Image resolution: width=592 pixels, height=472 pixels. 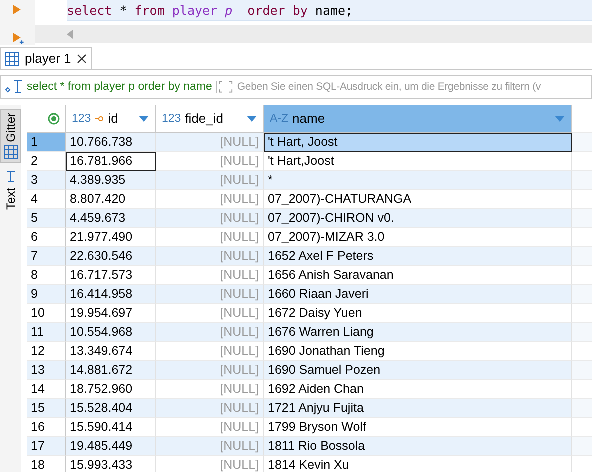 What do you see at coordinates (418, 199) in the screenshot?
I see `table-cell: 07_2007)-CHATURANGA` at bounding box center [418, 199].